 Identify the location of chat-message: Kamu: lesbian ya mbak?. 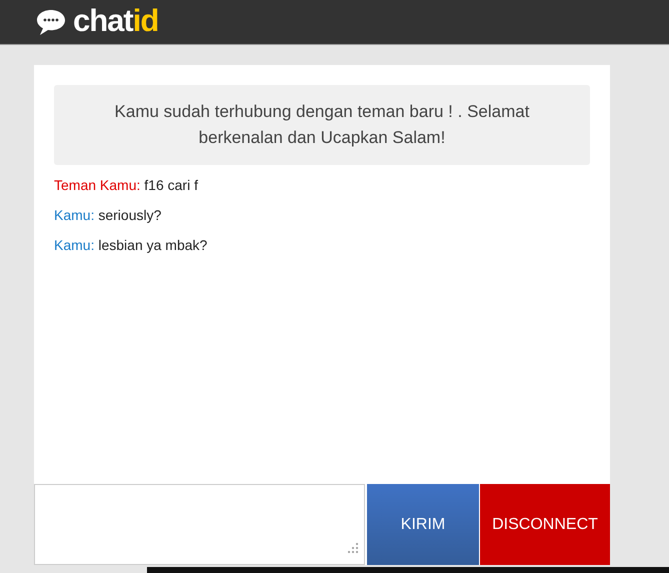
(131, 245).